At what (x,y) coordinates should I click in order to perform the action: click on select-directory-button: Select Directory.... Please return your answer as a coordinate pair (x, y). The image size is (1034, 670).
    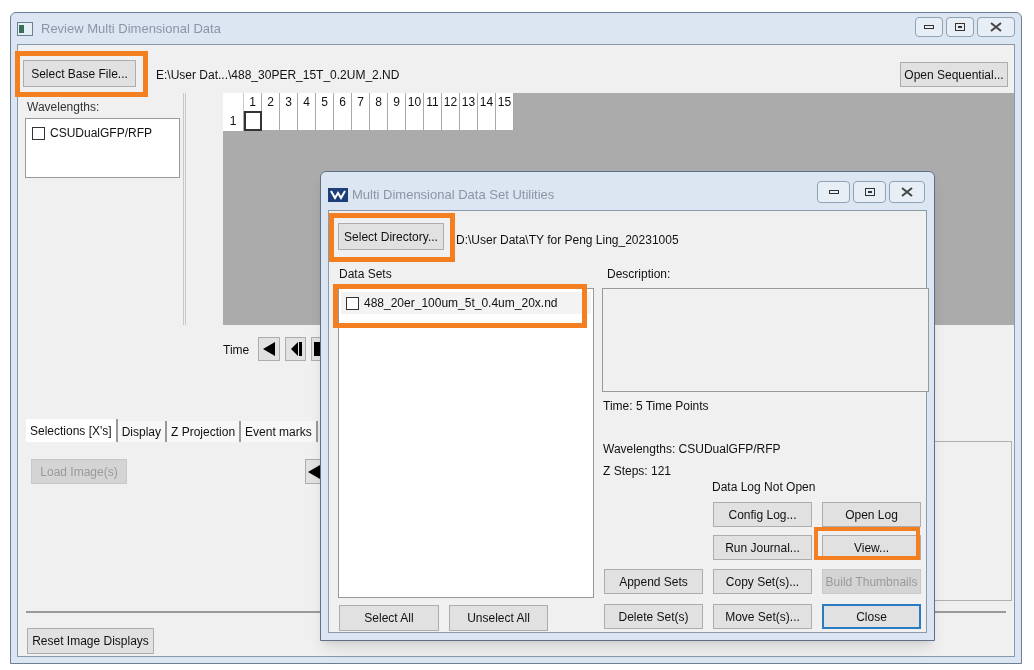
    Looking at the image, I should click on (391, 236).